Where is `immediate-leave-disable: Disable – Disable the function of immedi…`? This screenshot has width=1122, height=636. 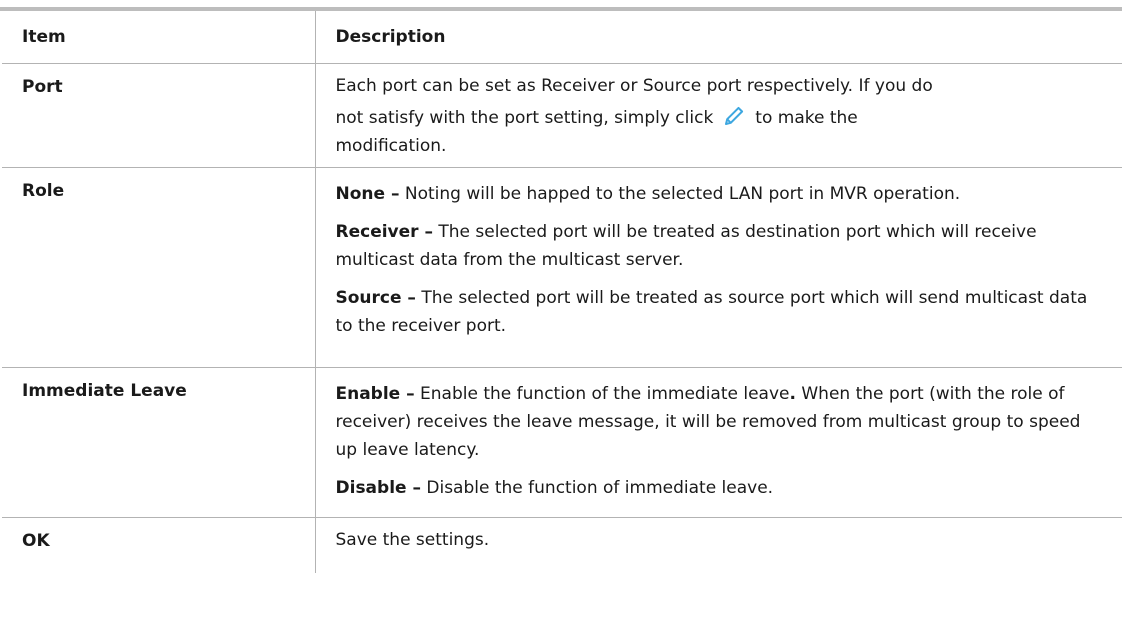 immediate-leave-disable: Disable – Disable the function of immedi… is located at coordinates (720, 488).